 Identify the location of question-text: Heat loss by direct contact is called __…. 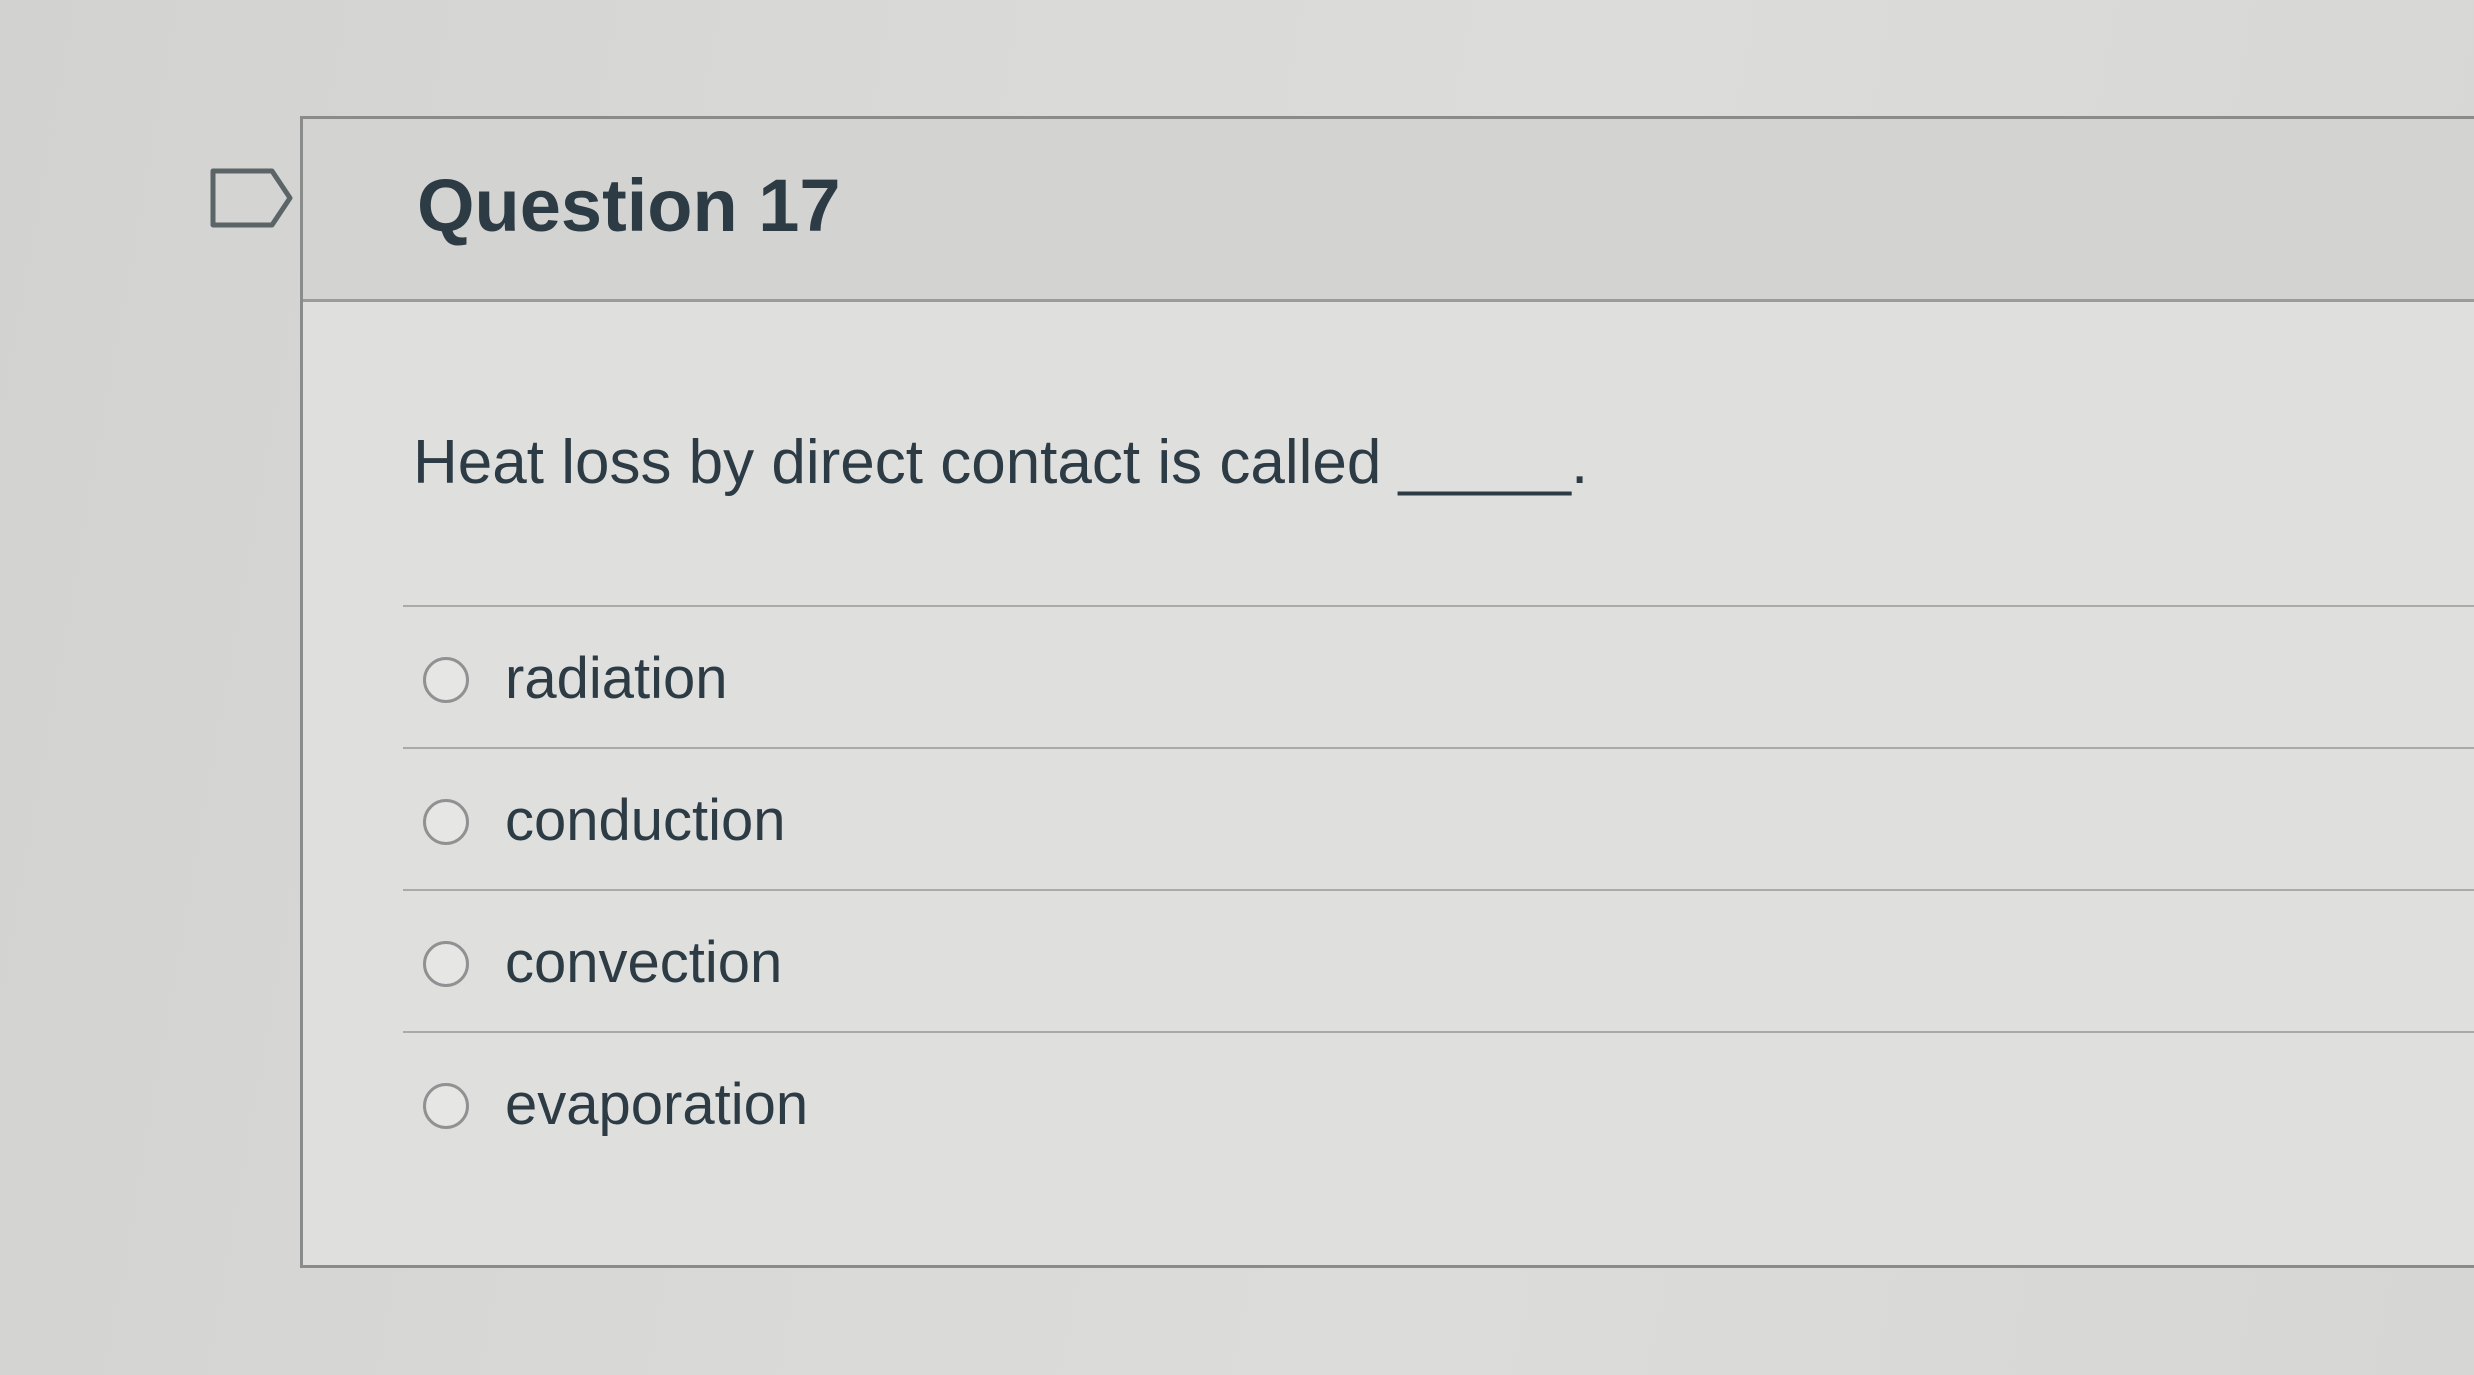
(1001, 462).